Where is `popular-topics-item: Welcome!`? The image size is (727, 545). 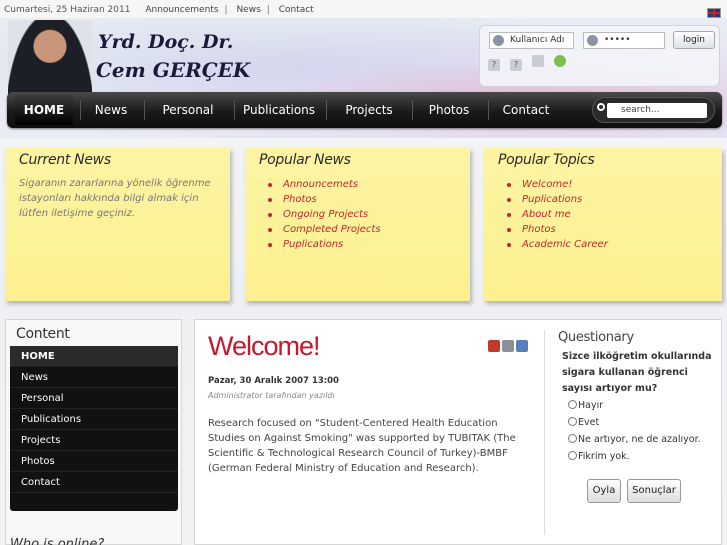 popular-topics-item: Welcome! is located at coordinates (614, 184).